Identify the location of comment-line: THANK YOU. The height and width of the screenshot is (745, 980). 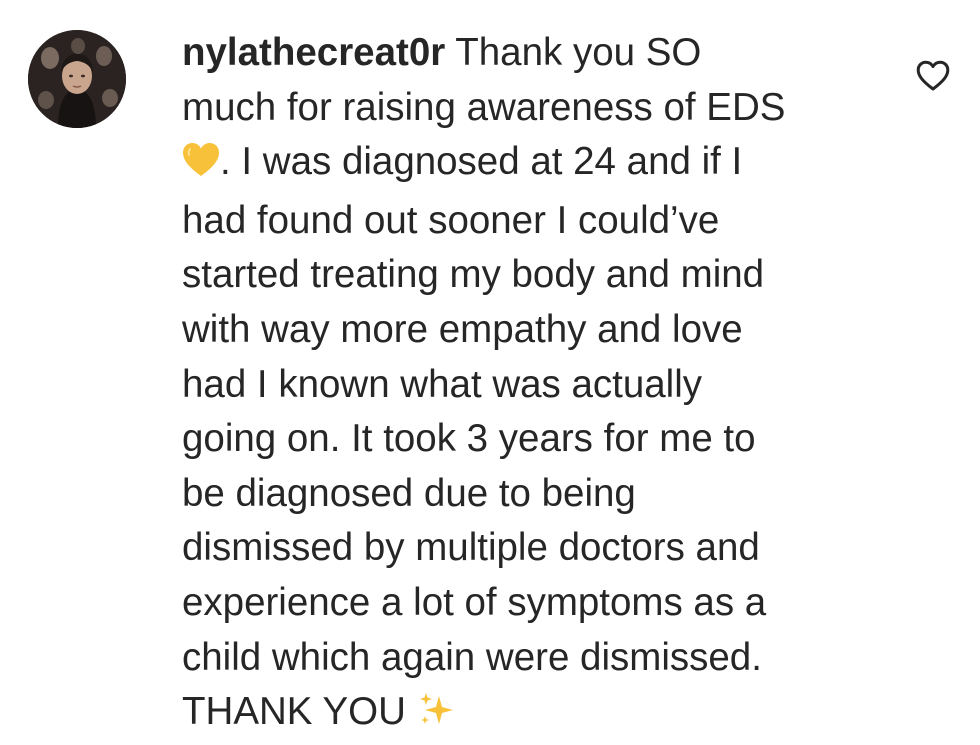
(532, 714).